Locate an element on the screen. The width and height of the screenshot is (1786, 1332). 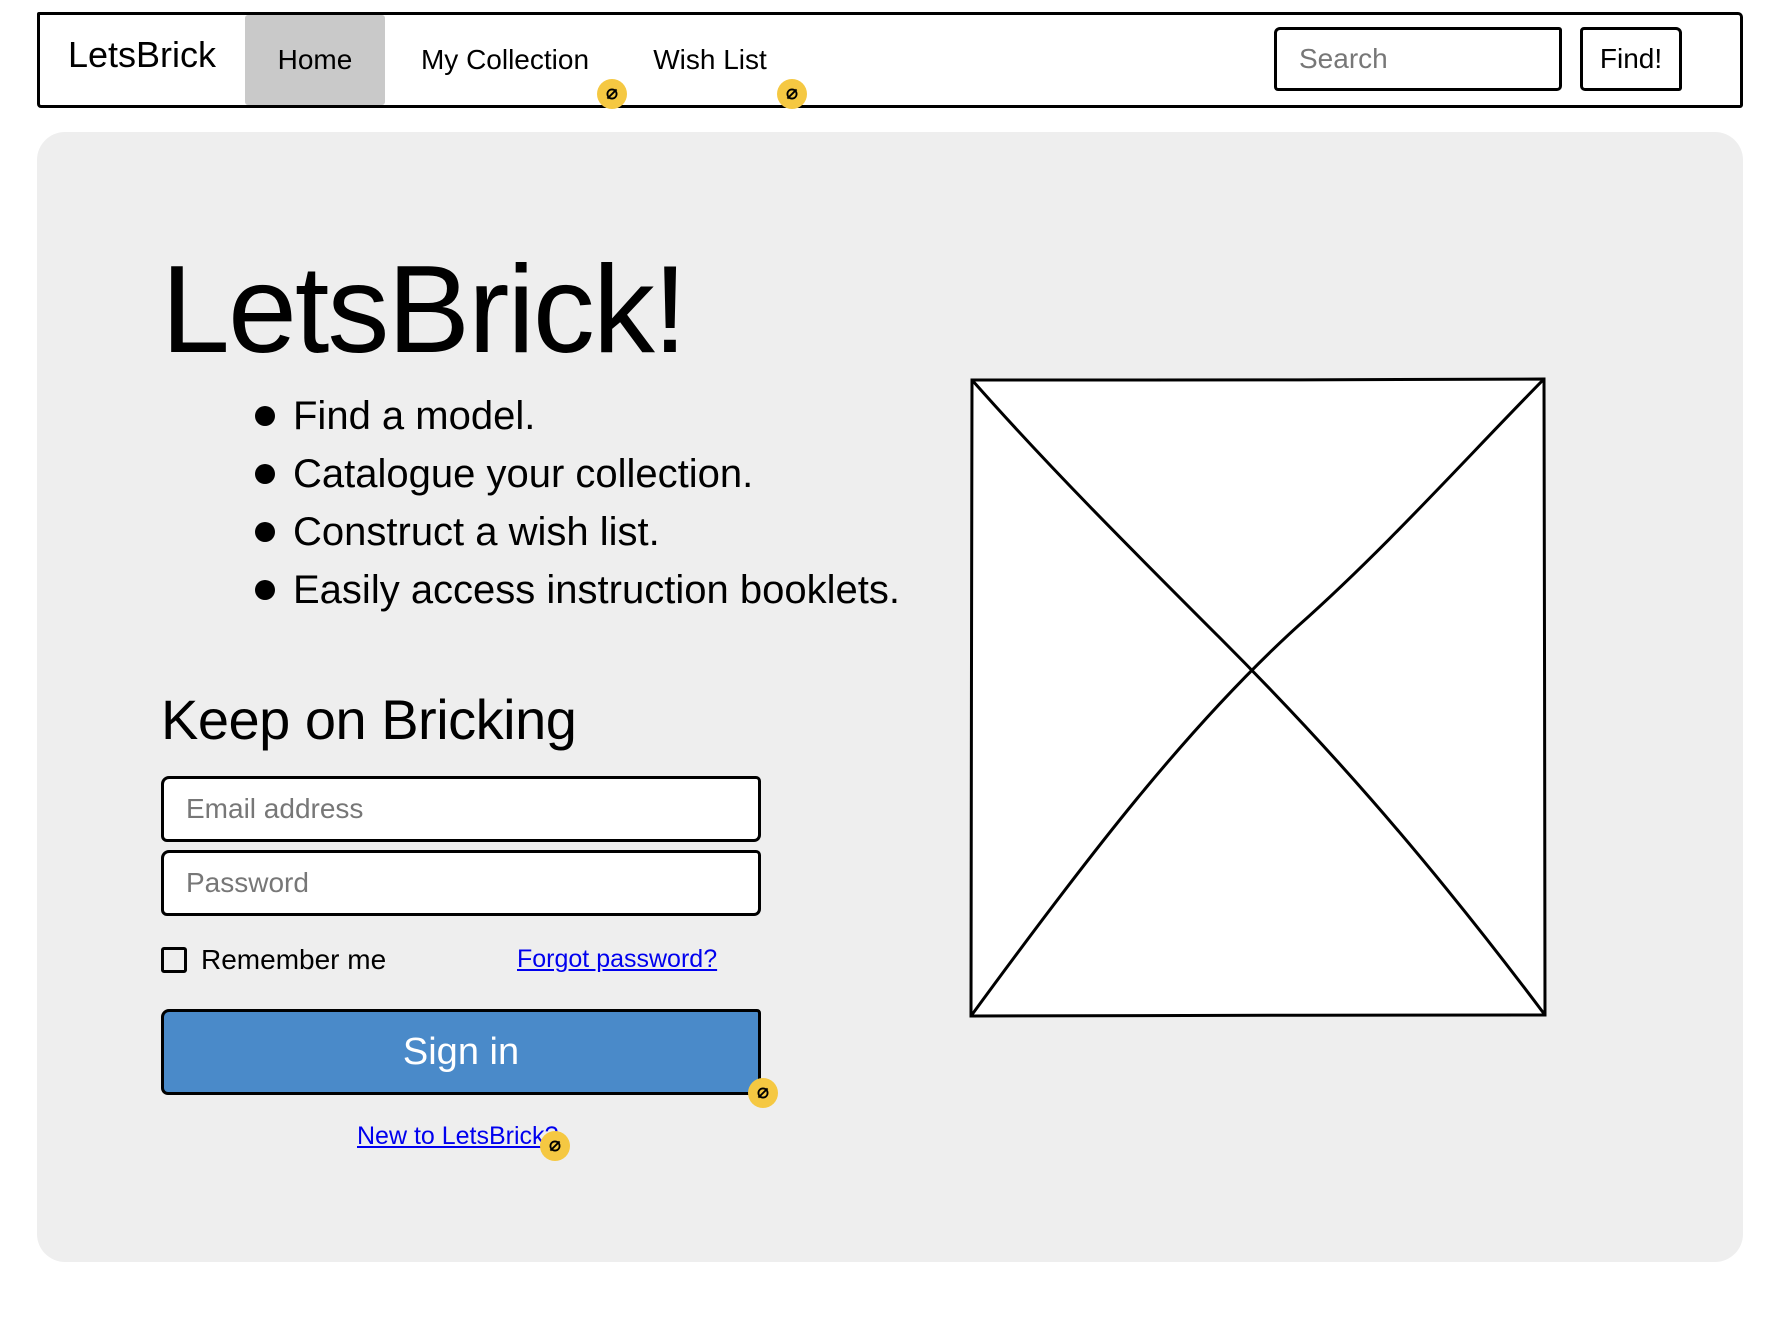
search-input is located at coordinates (1418, 59).